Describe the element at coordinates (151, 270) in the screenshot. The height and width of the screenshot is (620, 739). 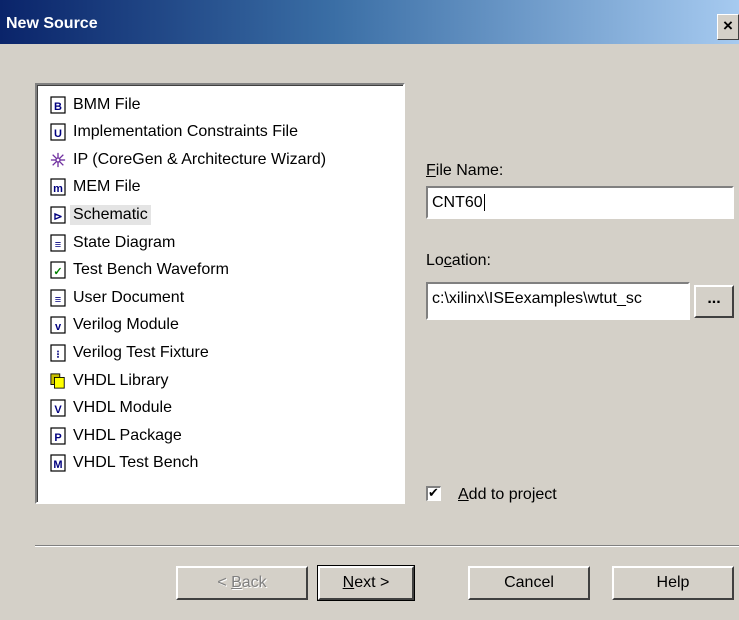
I see `source-type-label: Test Bench Waveform` at that location.